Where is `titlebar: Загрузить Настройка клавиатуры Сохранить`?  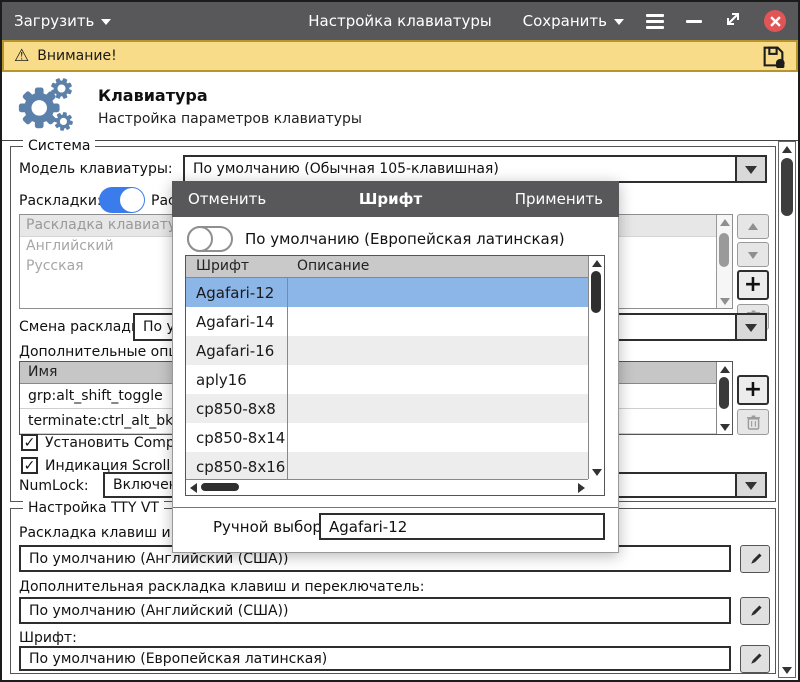 titlebar: Загрузить Настройка клавиатуры Сохранить is located at coordinates (400, 21).